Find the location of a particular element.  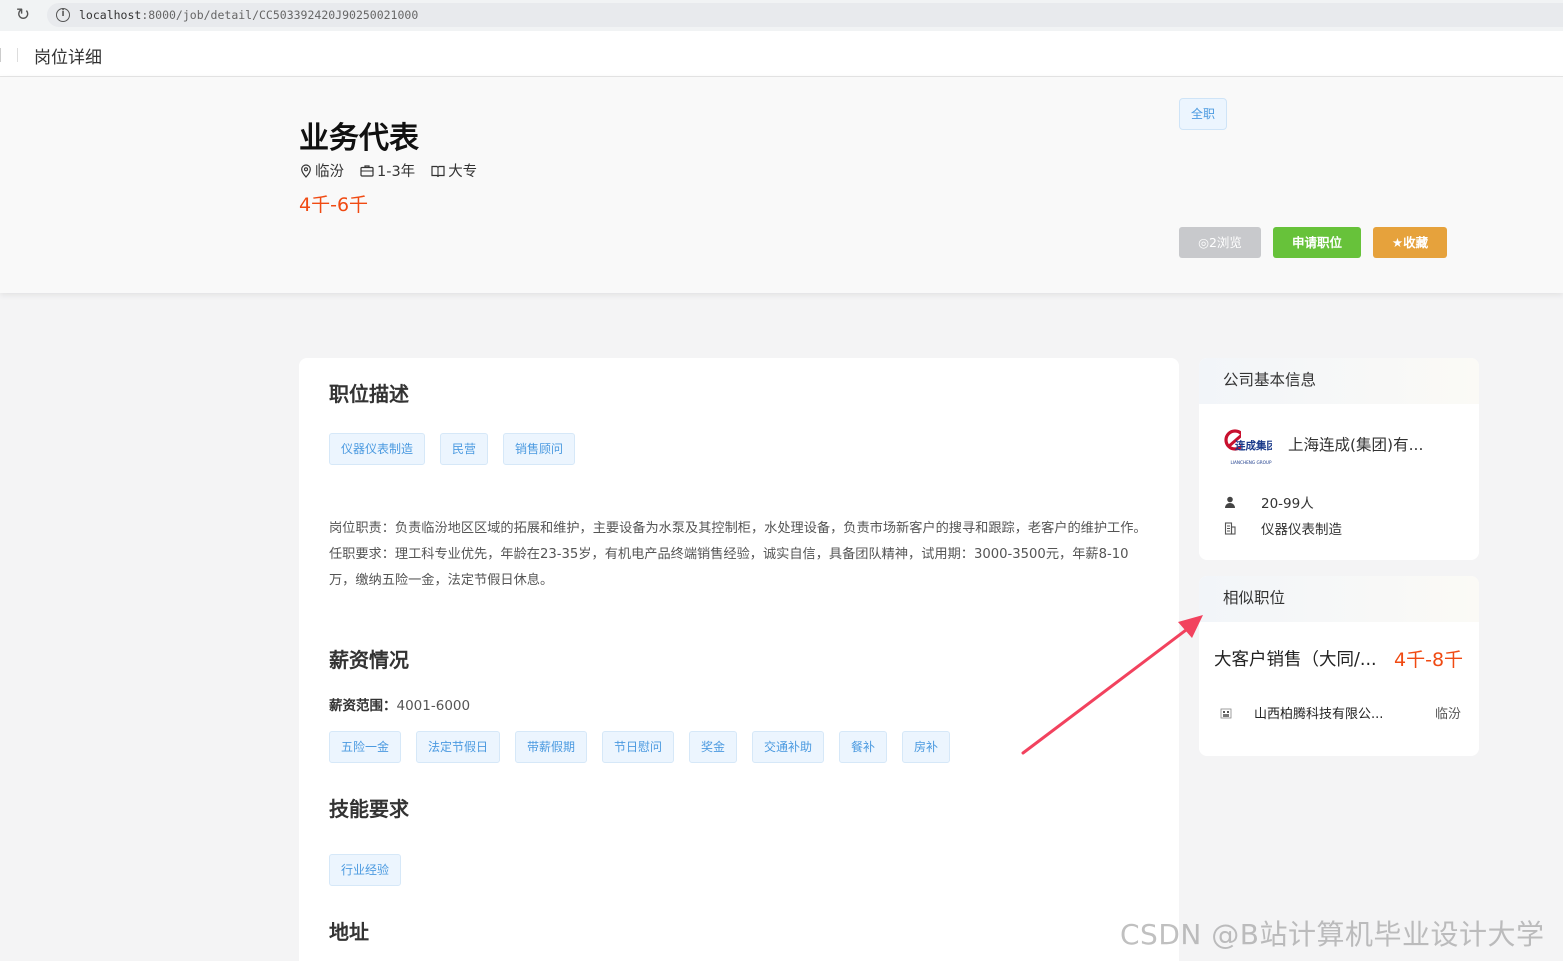

similar-jobs-card: 相似职位 大客户销售（大同/... 4千-8千 山西柏腾科技有限公... 临汾 is located at coordinates (1339, 666).